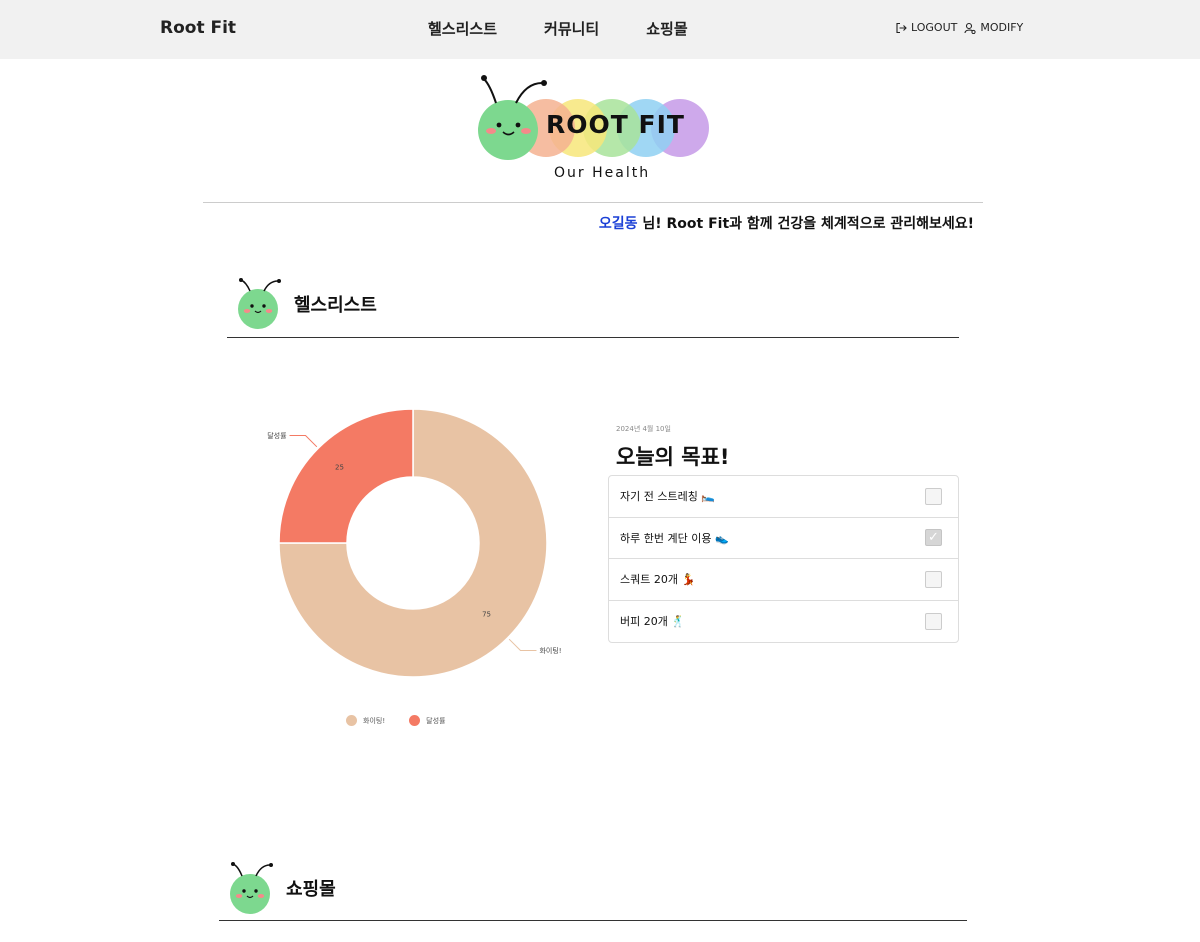  Describe the element at coordinates (311, 889) in the screenshot. I see `shop-section-title: 쇼핑몰` at that location.